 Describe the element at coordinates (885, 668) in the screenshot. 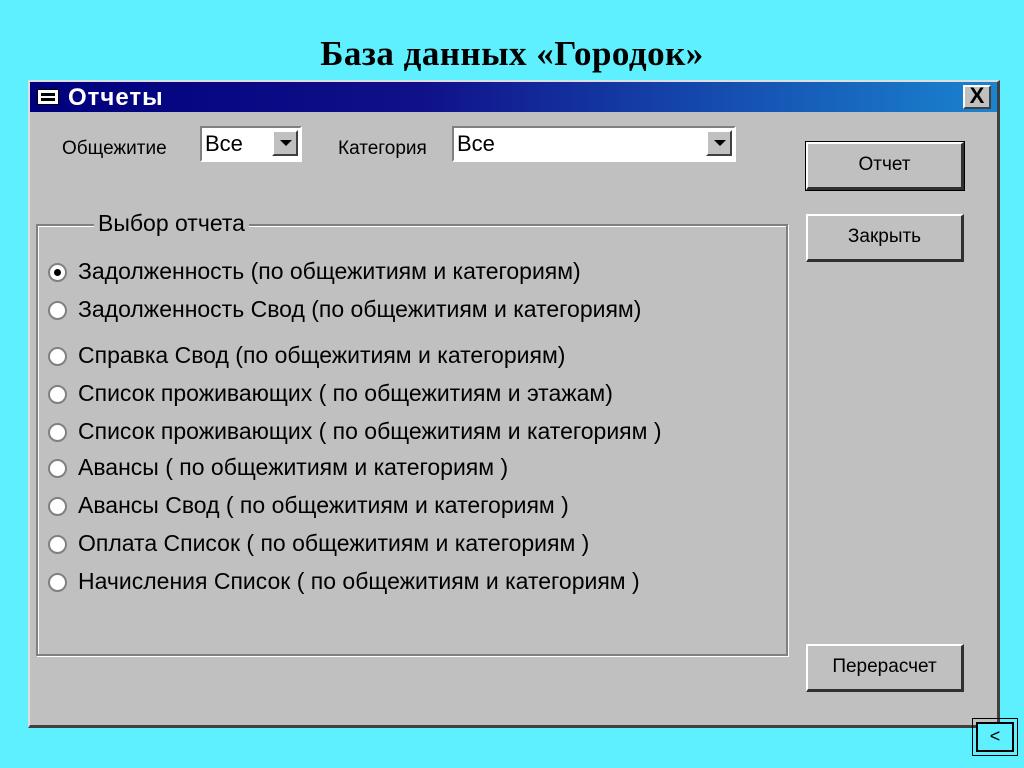

I see `recalc-button: Перерасчет` at that location.